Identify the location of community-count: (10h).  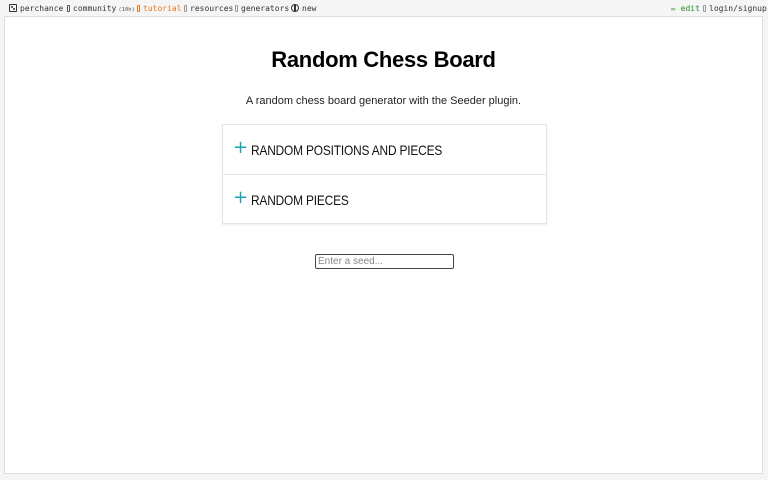
(126, 10).